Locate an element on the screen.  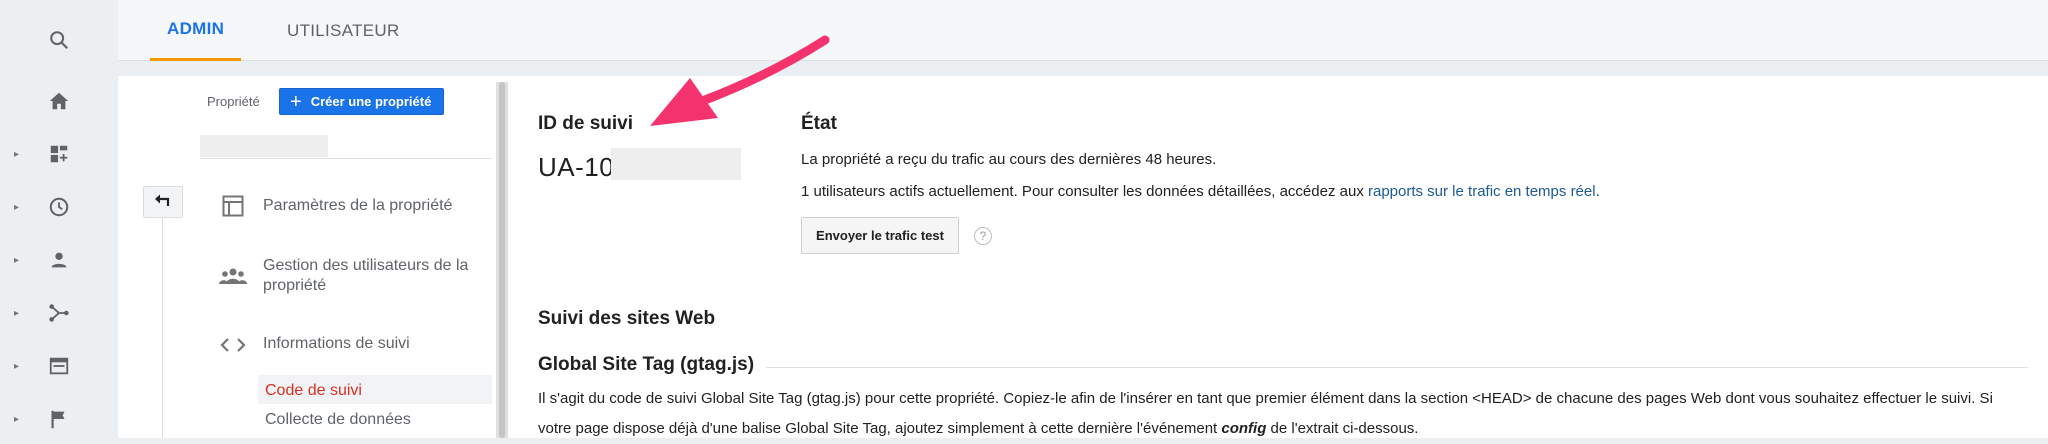
search-icon is located at coordinates (59, 40).